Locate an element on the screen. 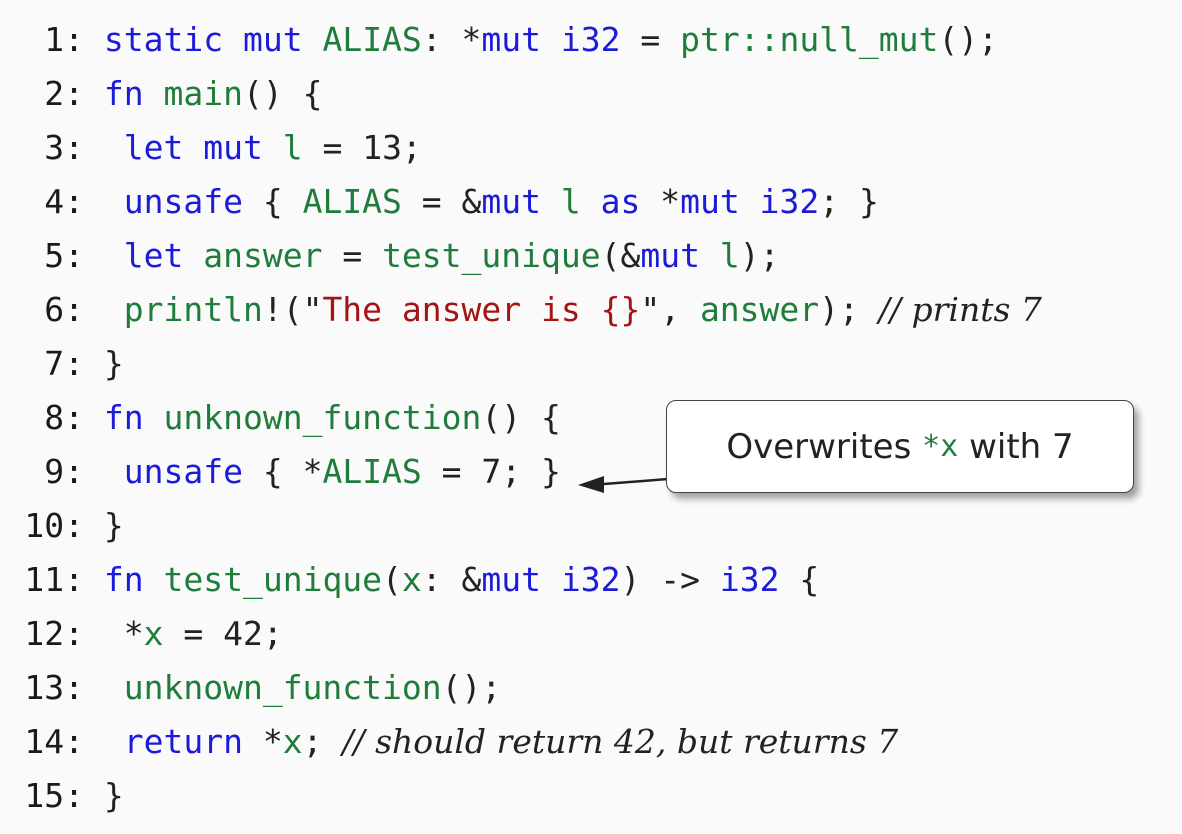  line-number: 9: is located at coordinates (64, 471).